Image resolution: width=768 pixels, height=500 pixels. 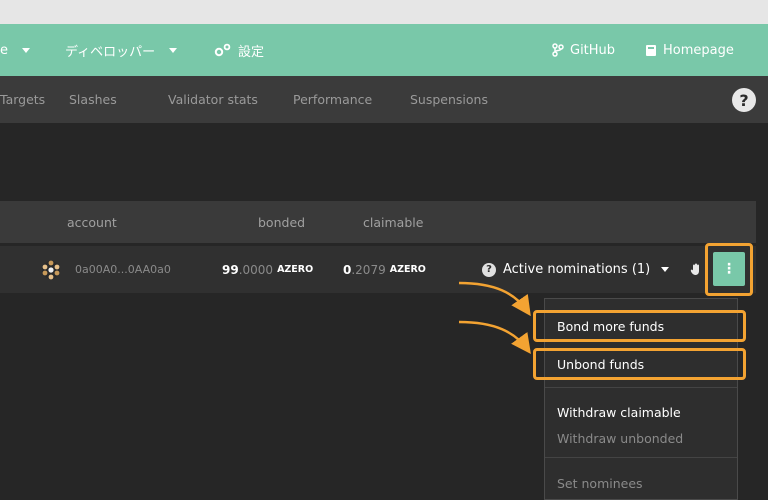 What do you see at coordinates (494, 318) in the screenshot?
I see `callout-arrows` at bounding box center [494, 318].